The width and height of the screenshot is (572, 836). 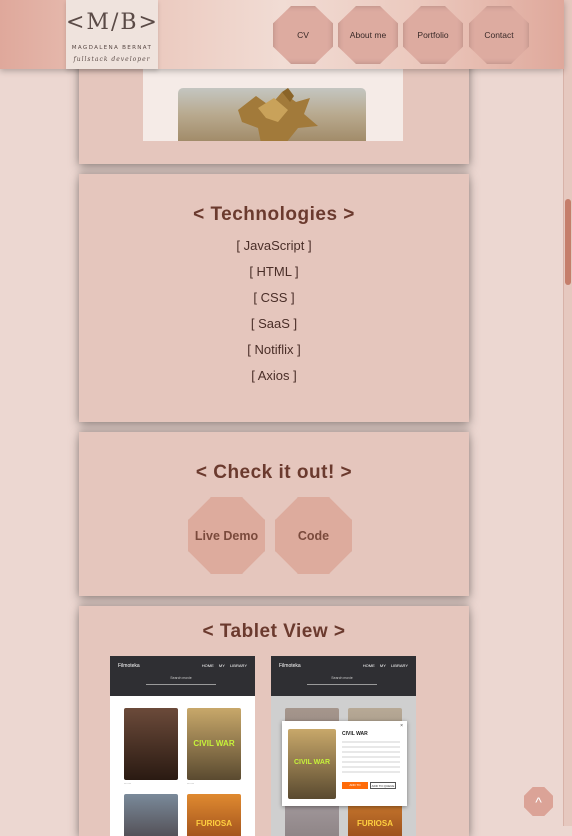 I want to click on poster-image: CIVIL WAR, so click(x=214, y=744).